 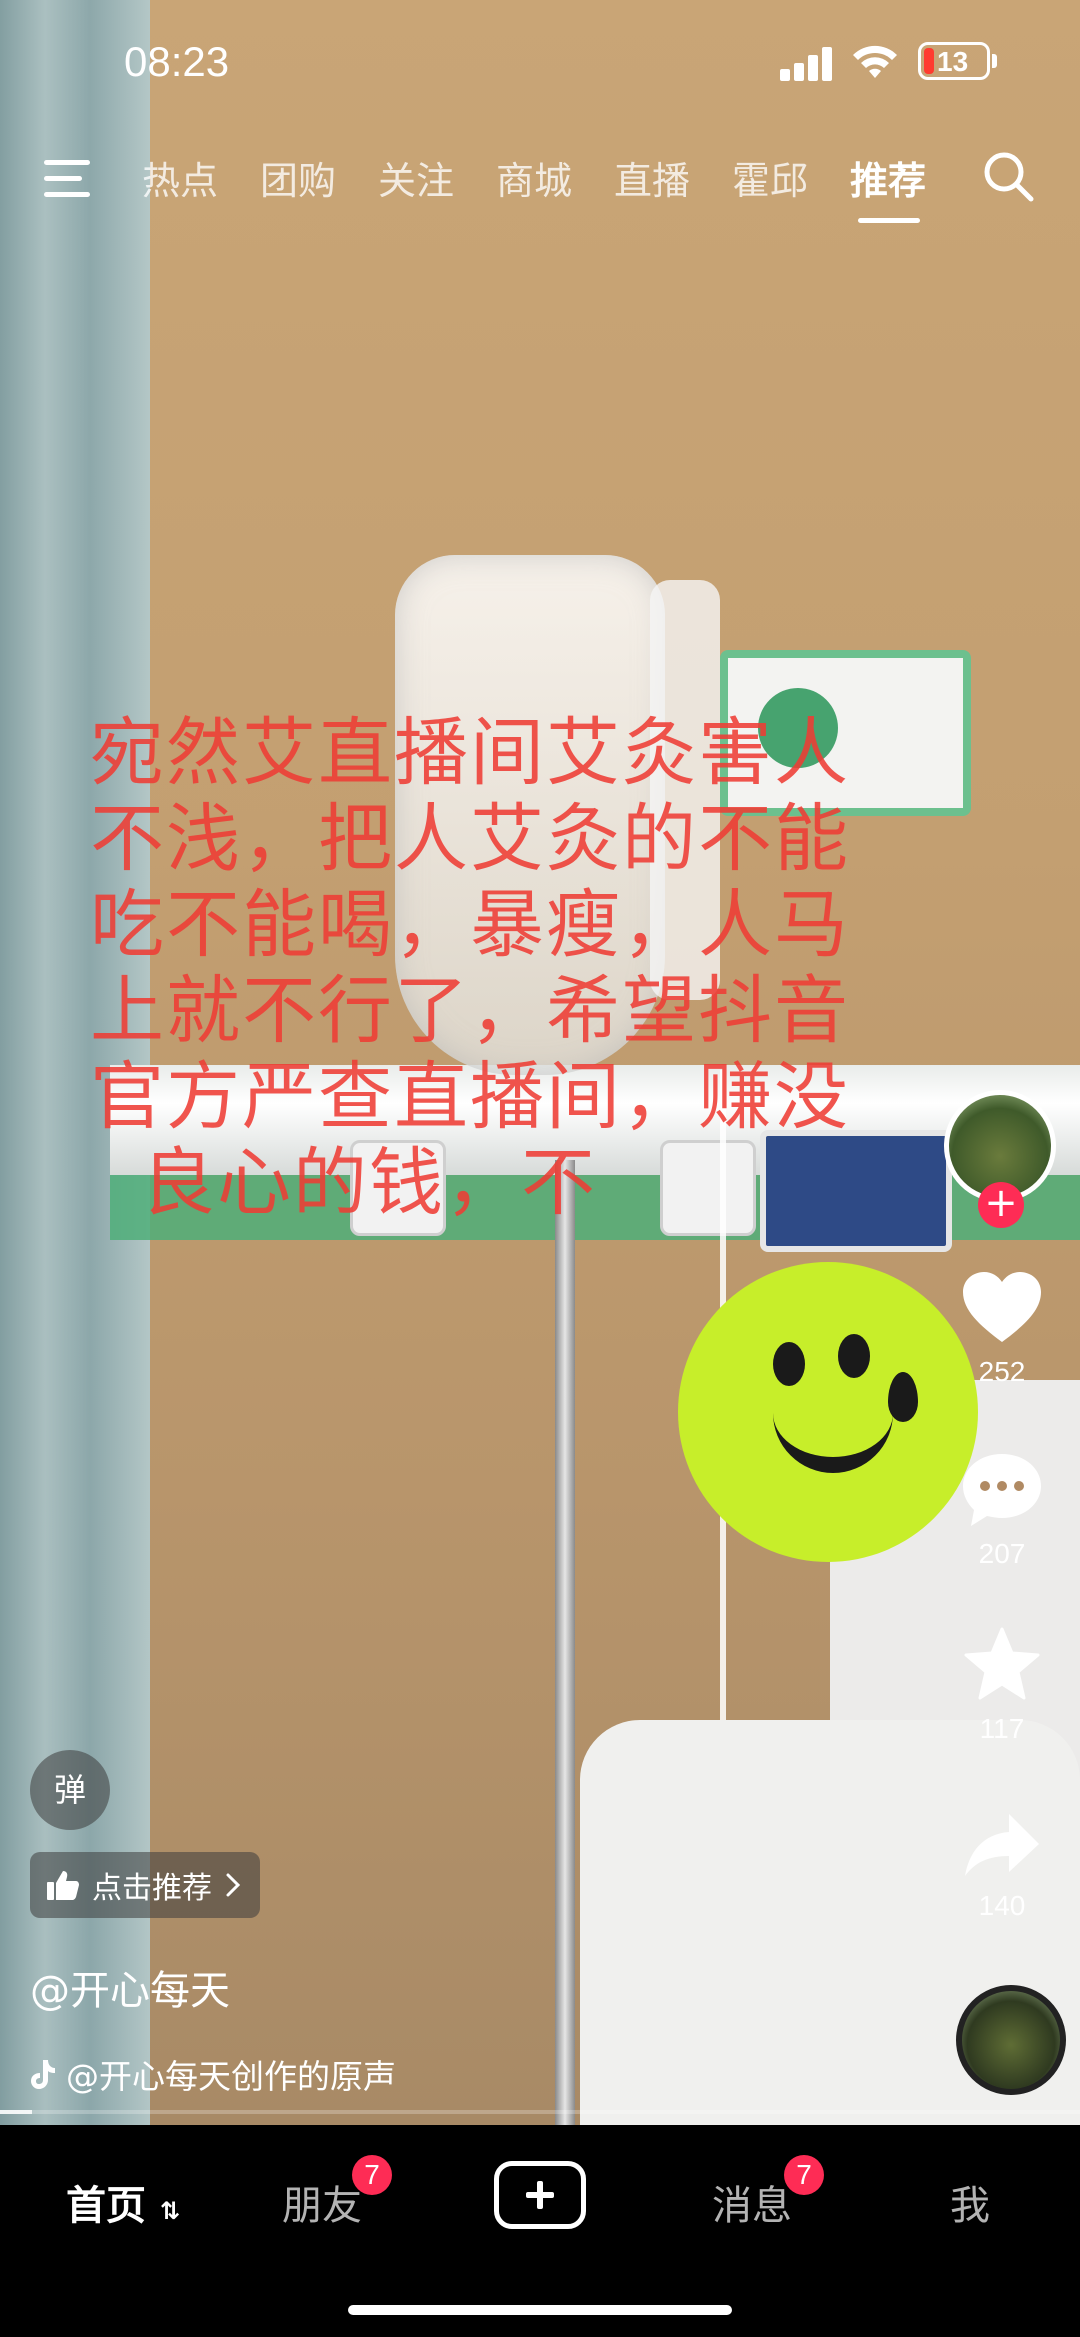 I want to click on chevron-right-icon, so click(x=233, y=1885).